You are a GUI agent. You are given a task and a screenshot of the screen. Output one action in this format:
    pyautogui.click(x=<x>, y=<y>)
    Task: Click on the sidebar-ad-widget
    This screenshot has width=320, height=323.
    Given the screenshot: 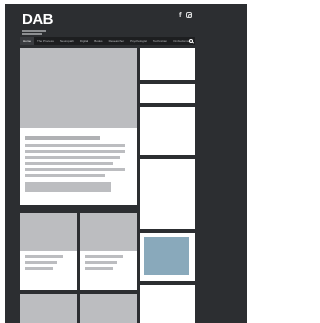 What is the action you would take?
    pyautogui.click(x=167, y=257)
    